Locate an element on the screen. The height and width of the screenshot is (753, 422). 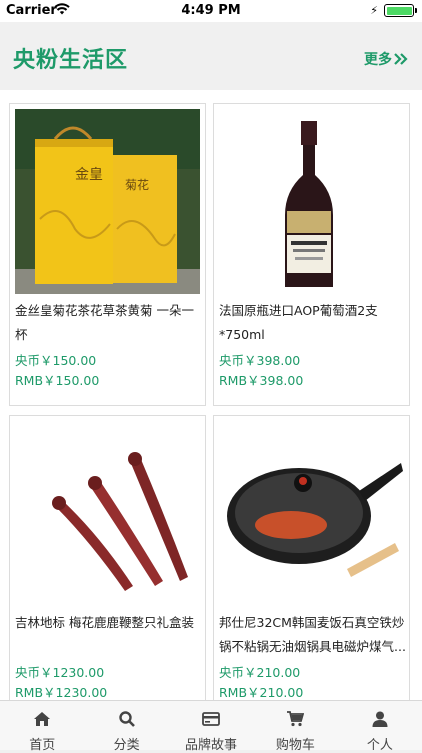
home-icon is located at coordinates (42, 719).